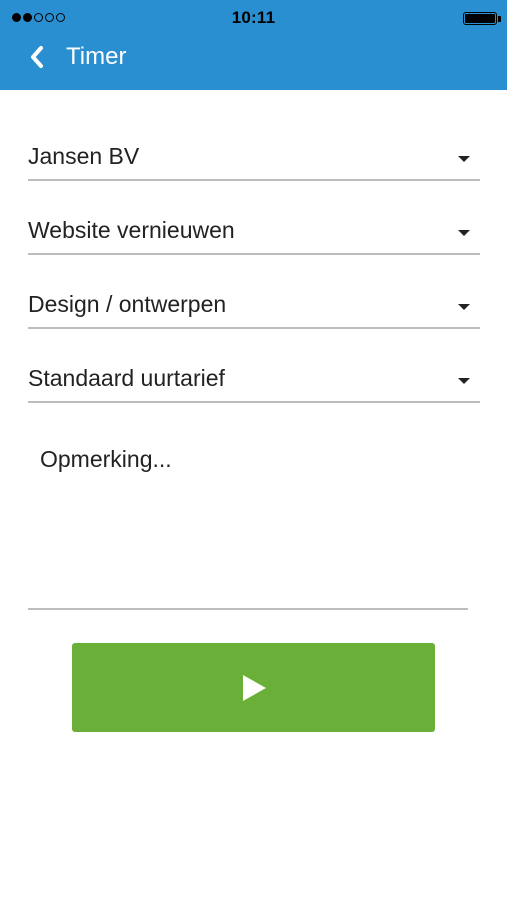 This screenshot has width=507, height=900. What do you see at coordinates (254, 381) in the screenshot?
I see `rate-select: Standaard uurtarief` at bounding box center [254, 381].